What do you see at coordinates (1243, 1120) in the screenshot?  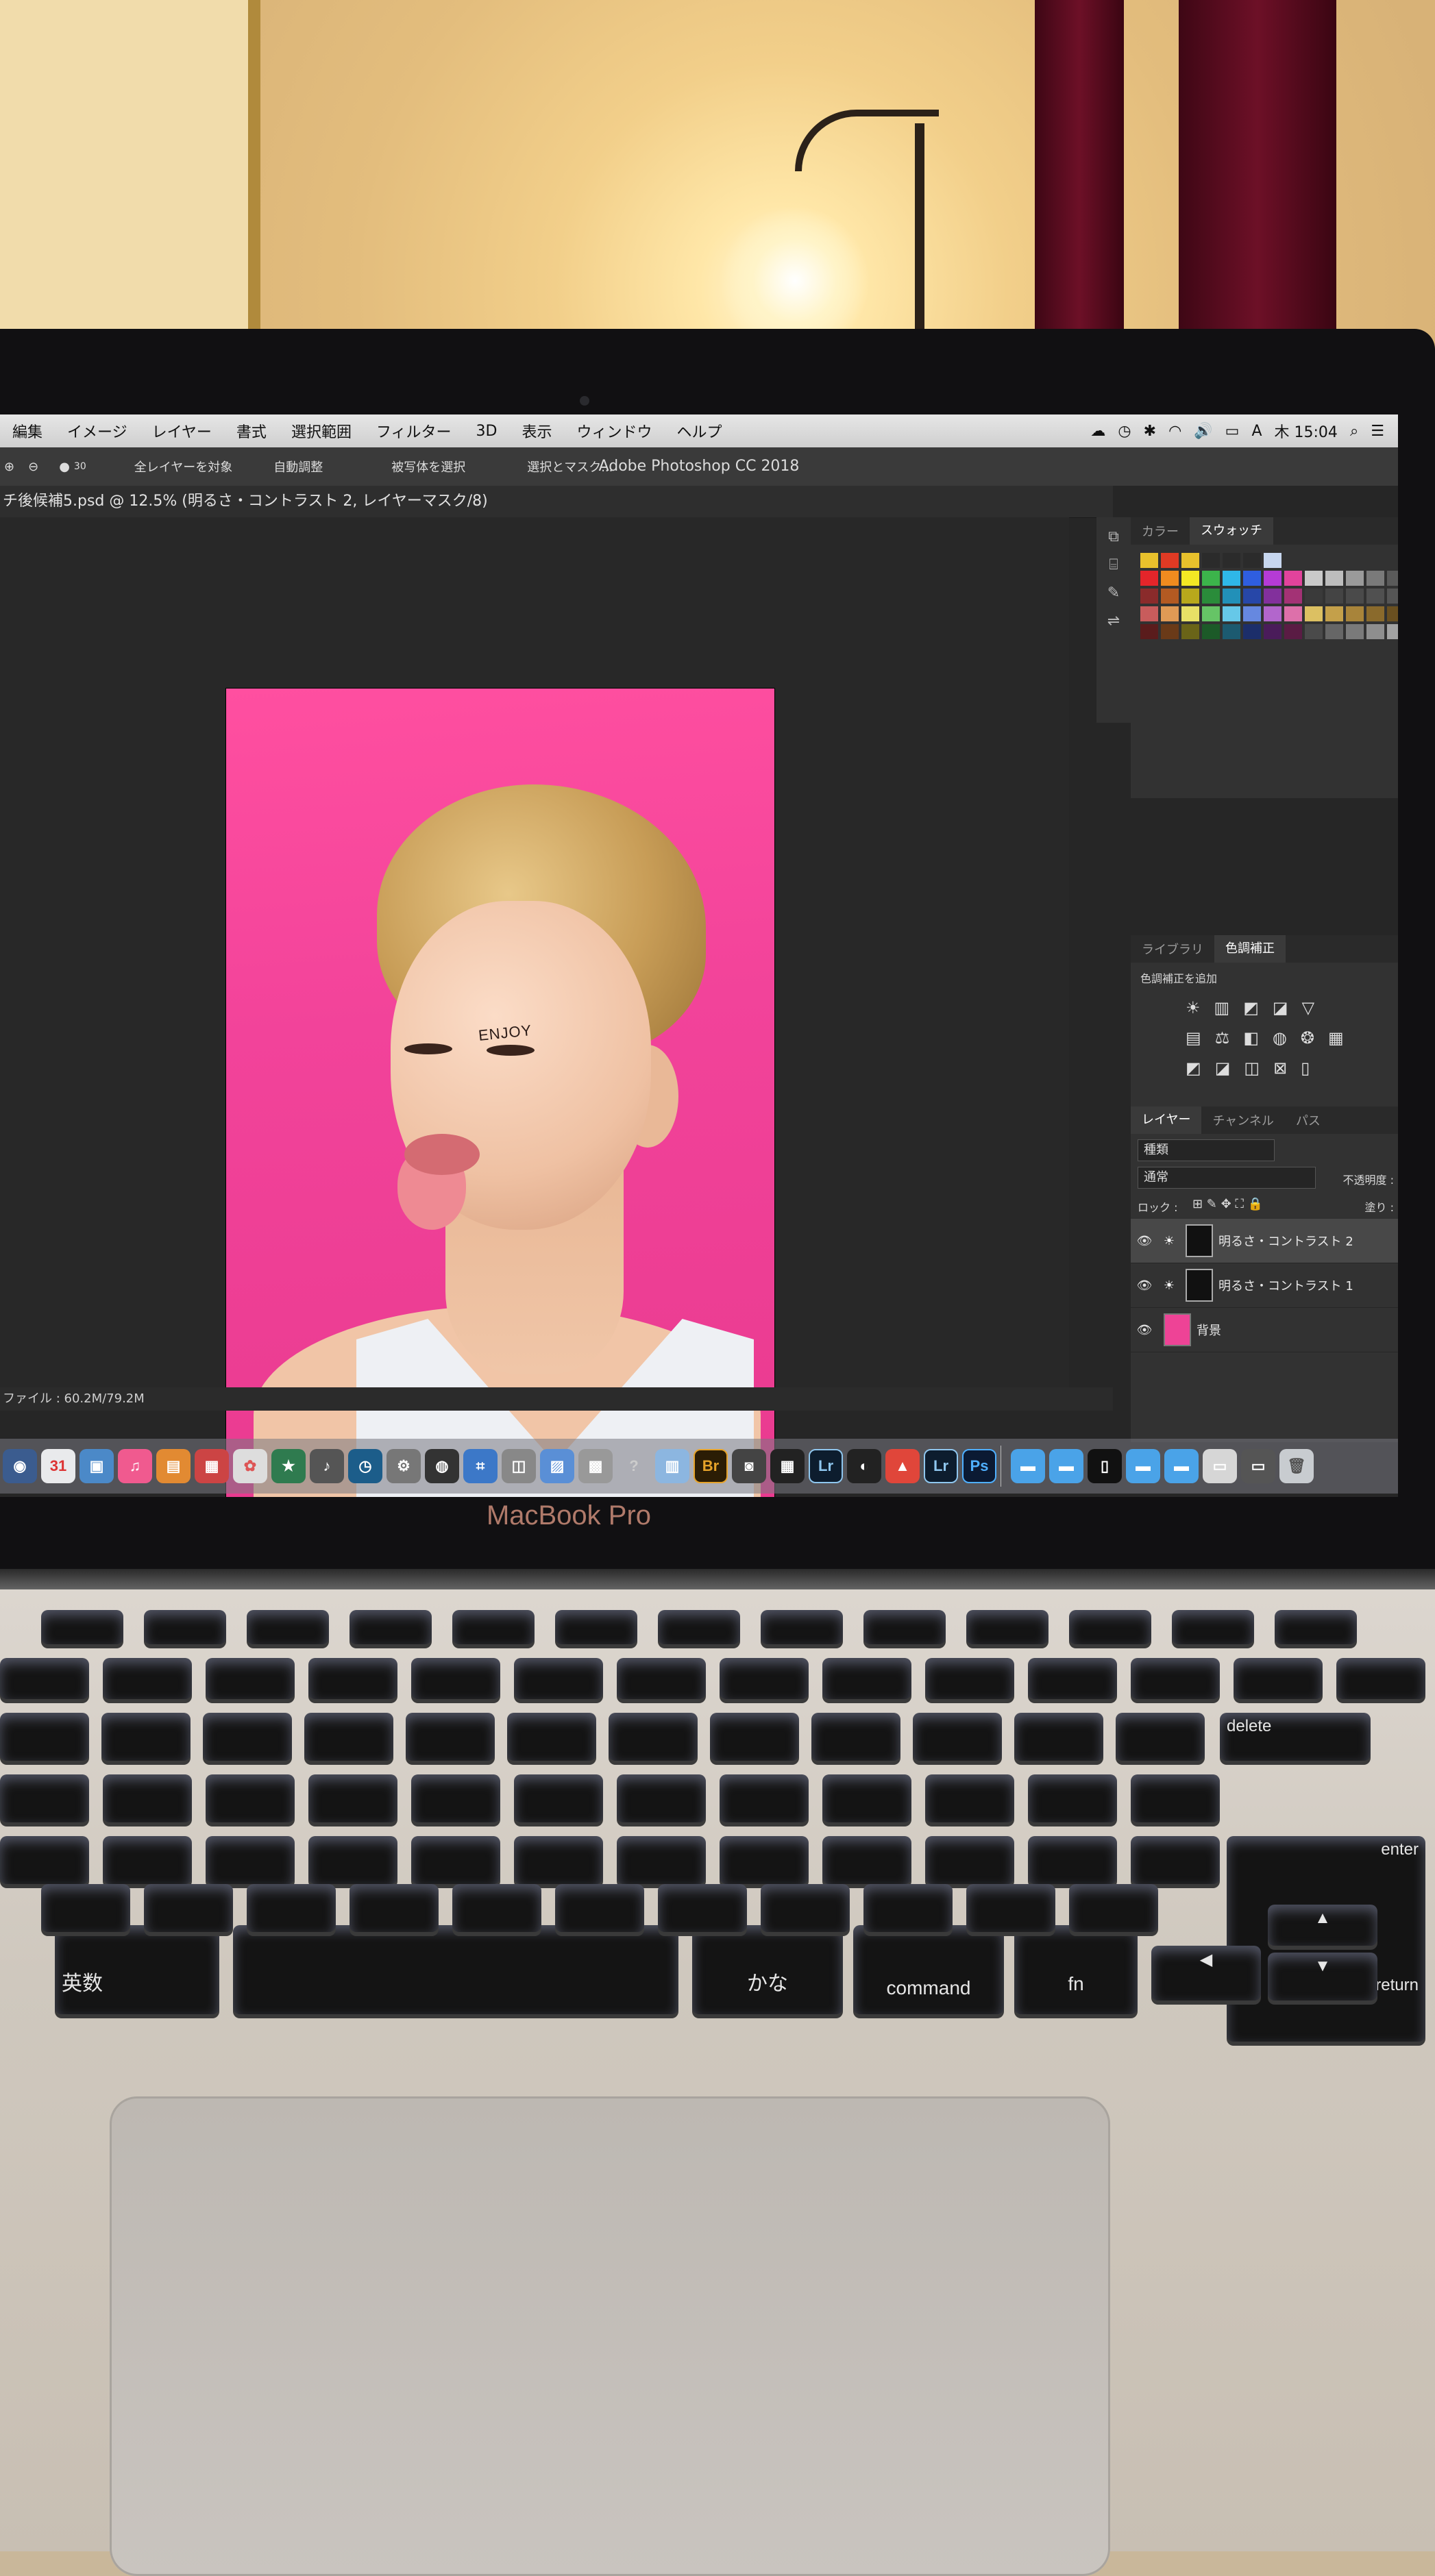 I see `tab-channels: チャンネル` at bounding box center [1243, 1120].